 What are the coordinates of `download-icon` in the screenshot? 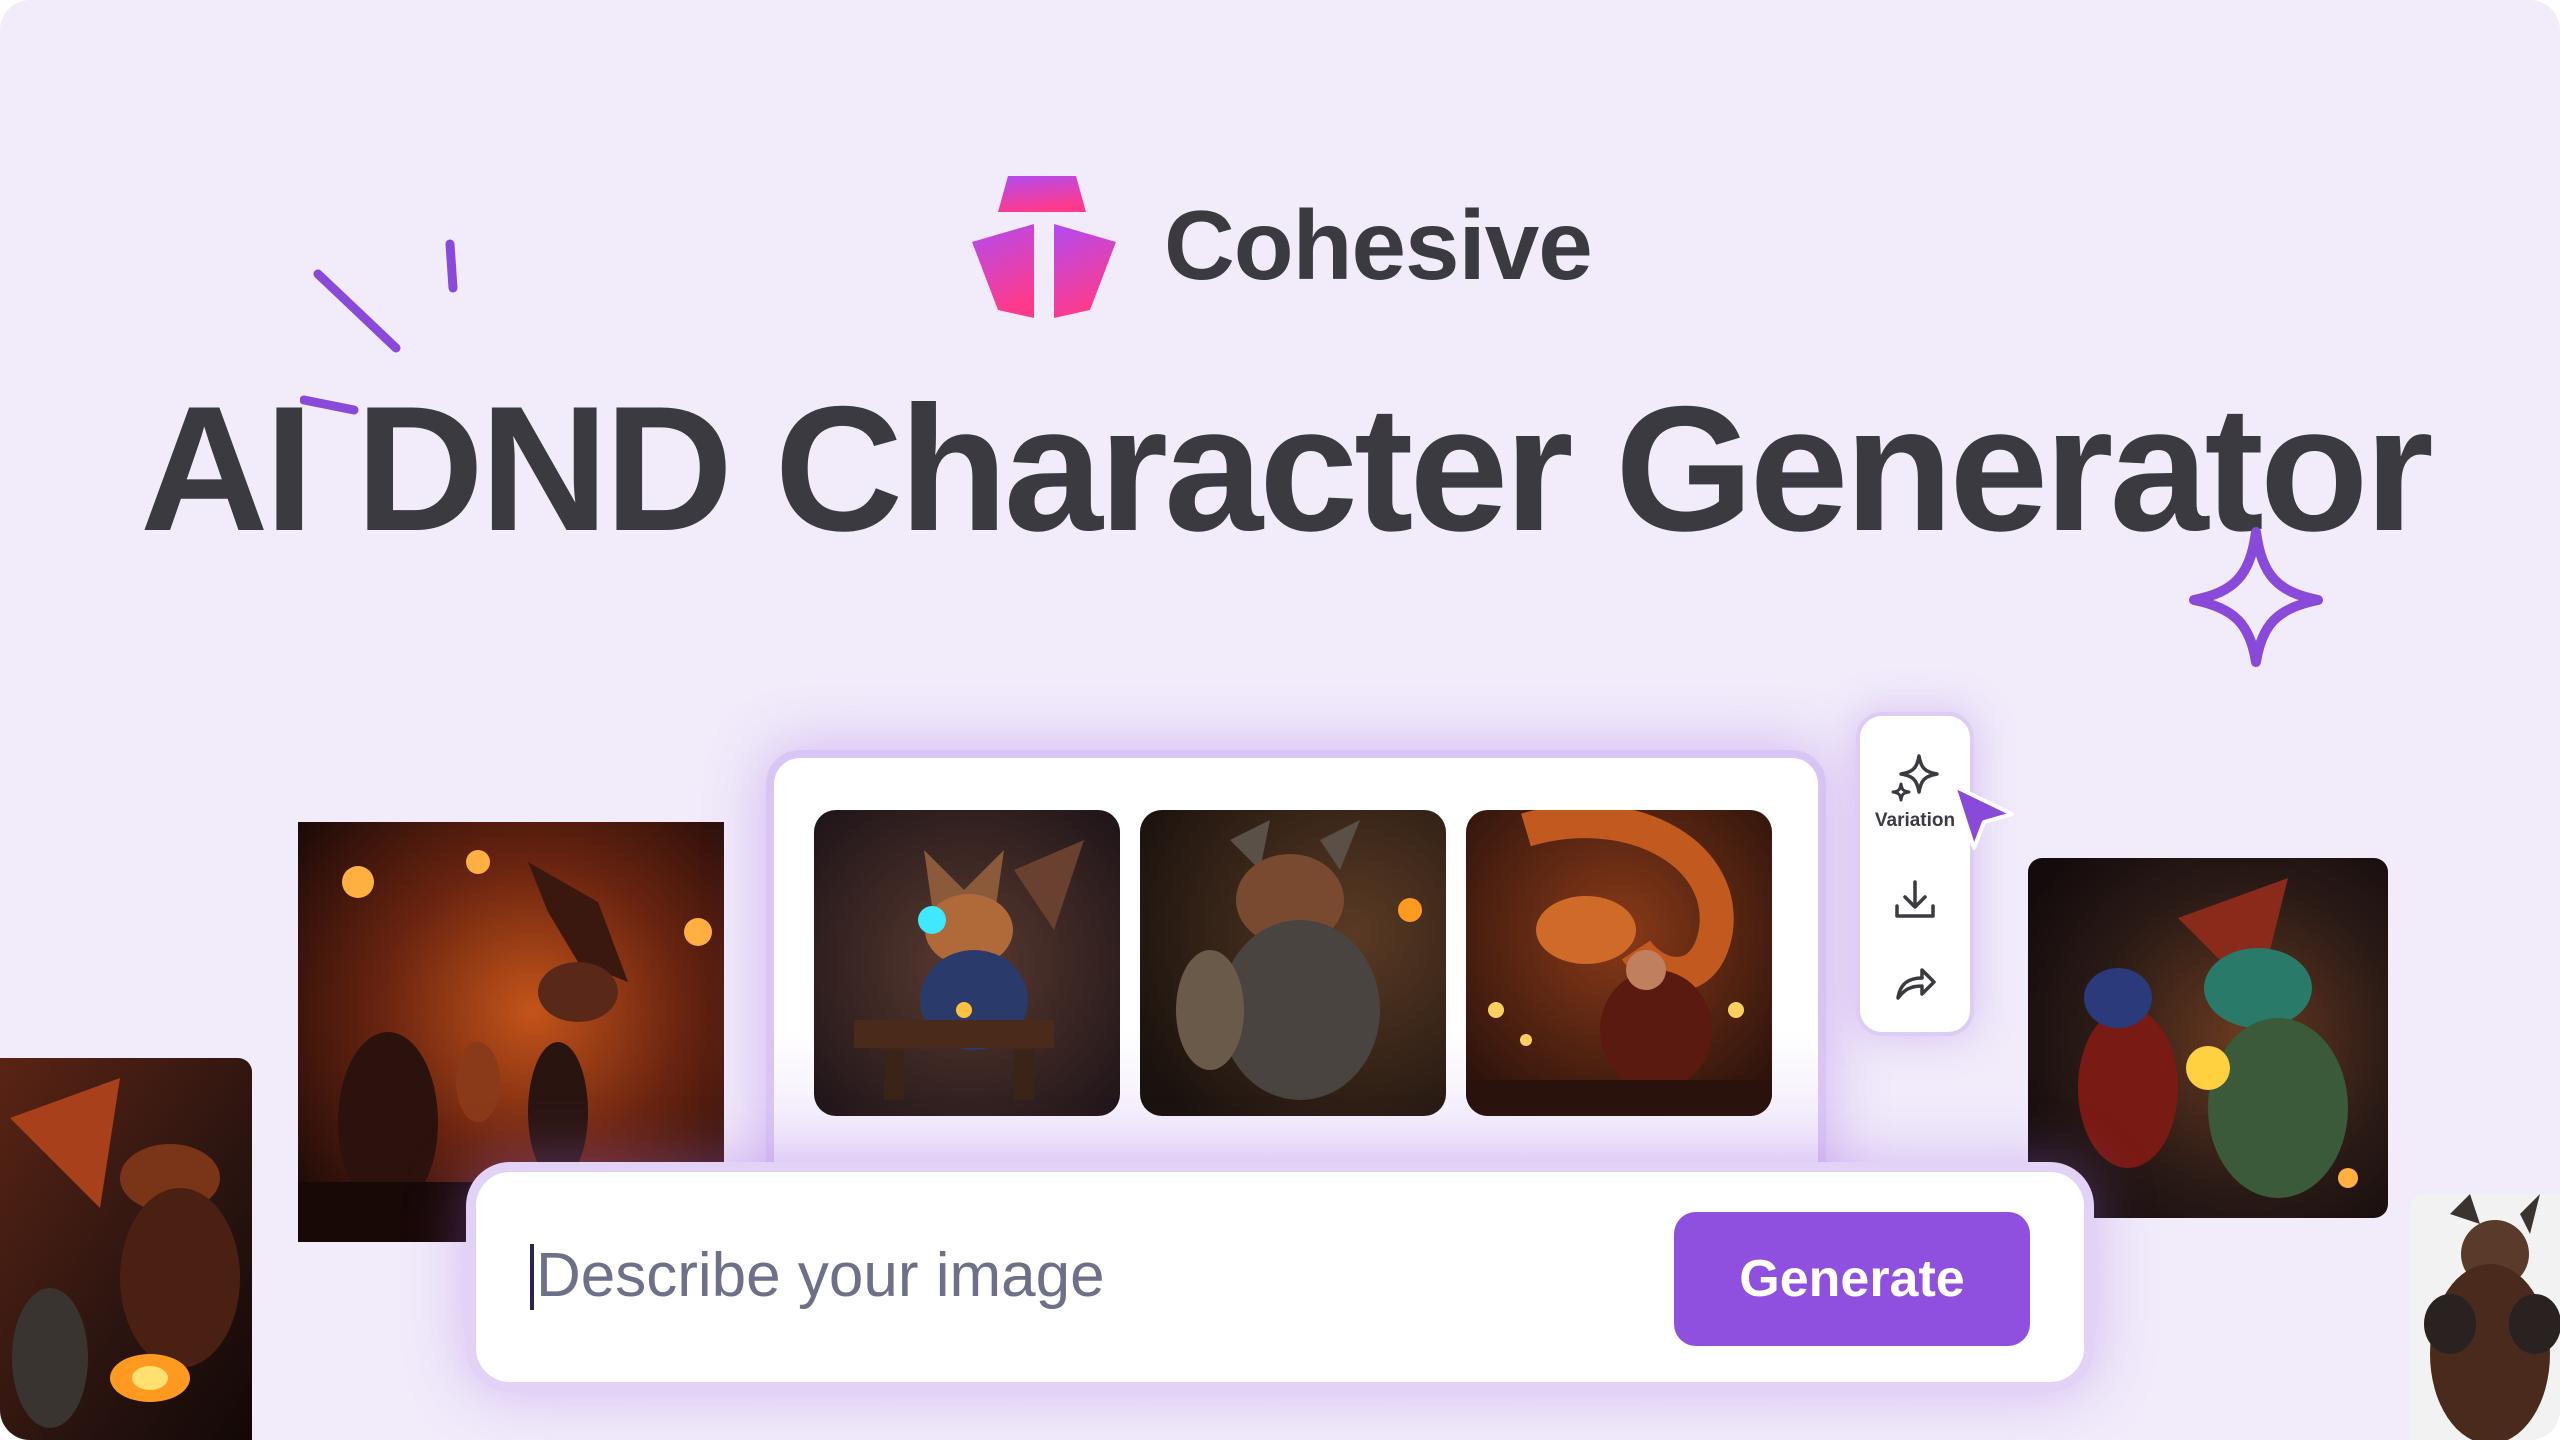 It's located at (1915, 899).